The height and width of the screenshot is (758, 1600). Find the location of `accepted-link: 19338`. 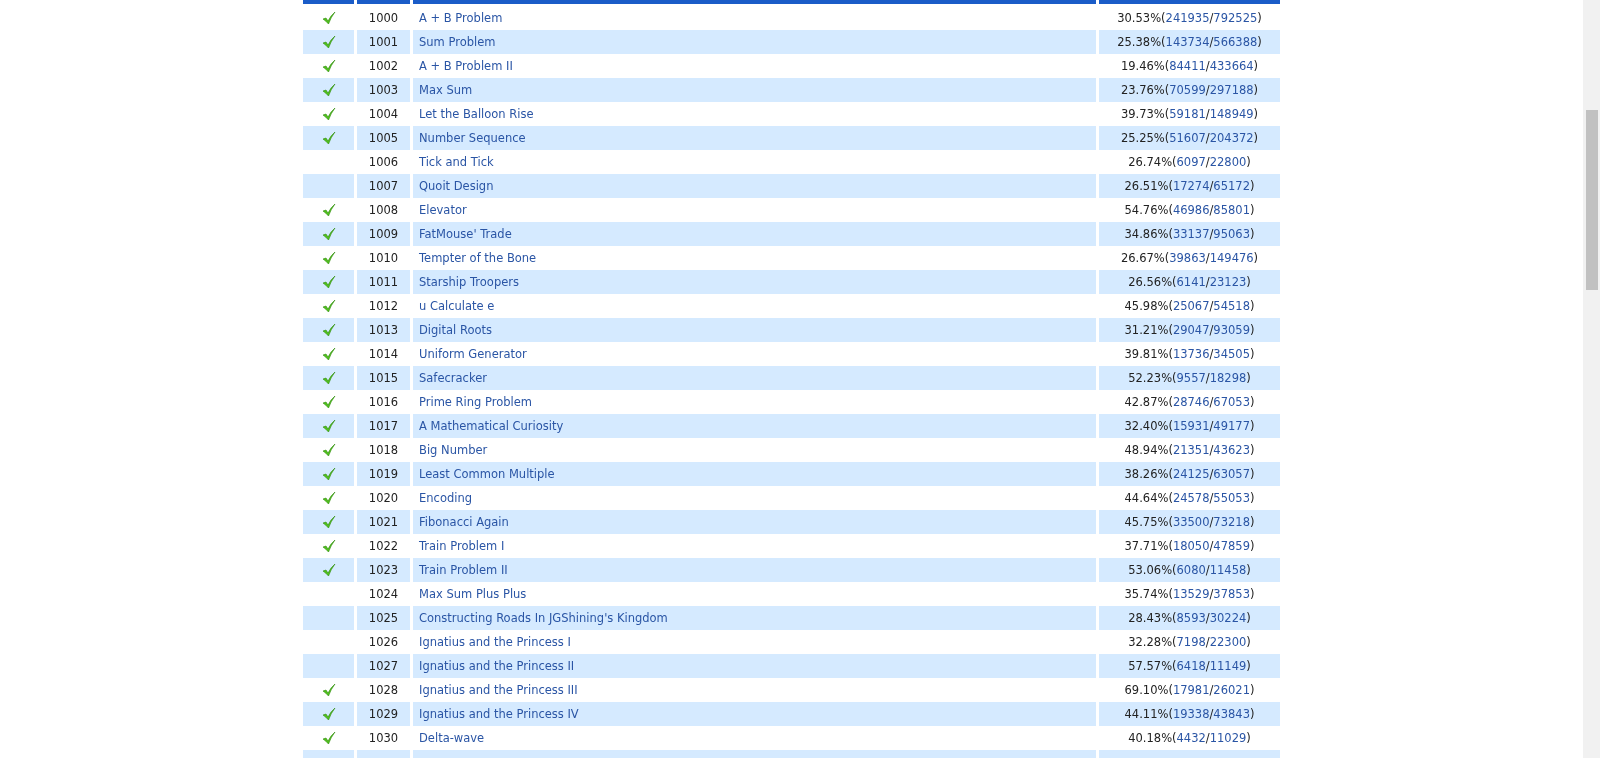

accepted-link: 19338 is located at coordinates (1191, 714).